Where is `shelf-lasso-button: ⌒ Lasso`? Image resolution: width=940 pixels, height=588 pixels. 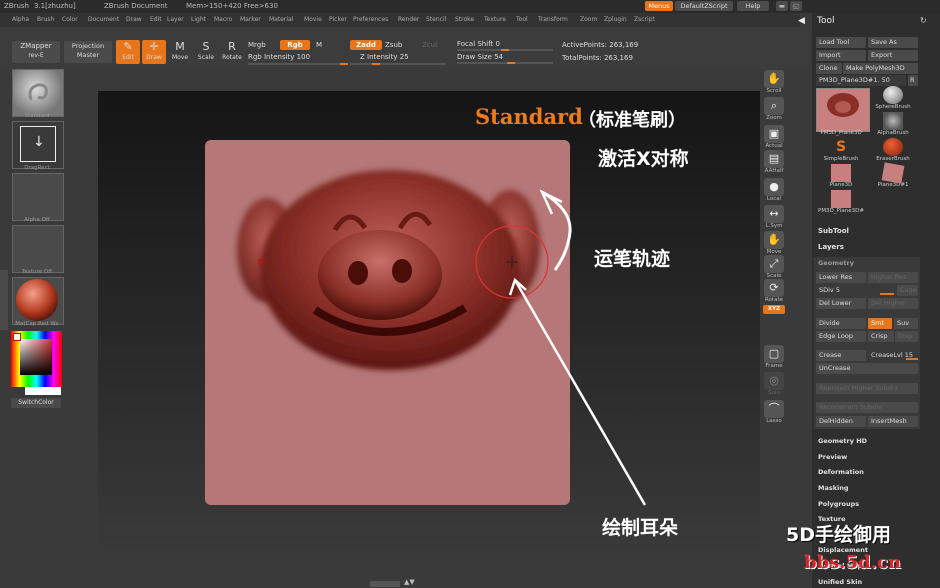 shelf-lasso-button: ⌒ Lasso is located at coordinates (774, 412).